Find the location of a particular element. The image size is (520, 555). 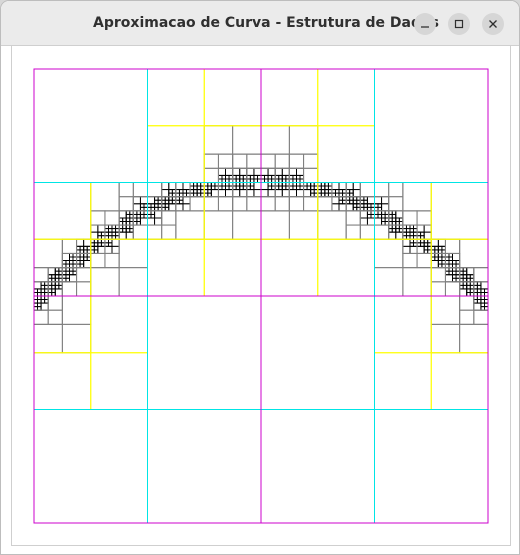

minimize-button is located at coordinates (425, 24).